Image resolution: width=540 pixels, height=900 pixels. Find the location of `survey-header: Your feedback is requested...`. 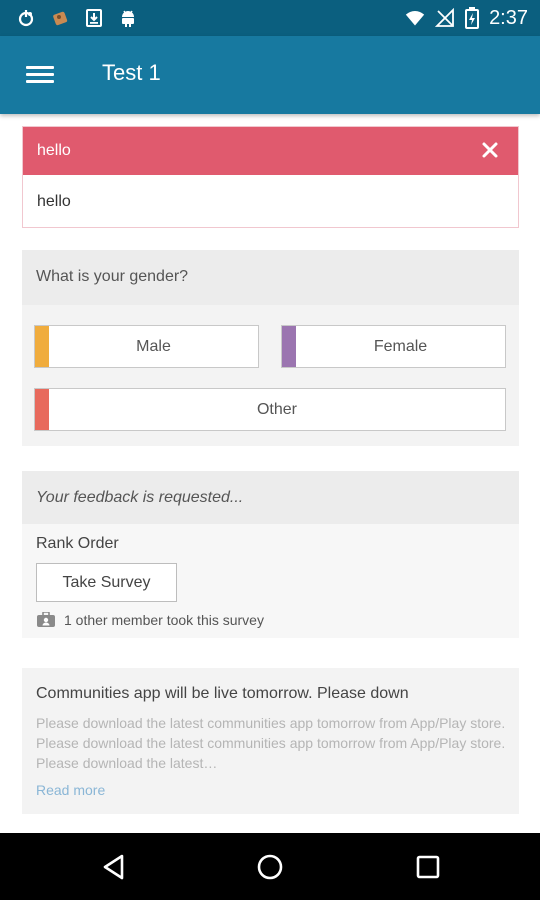

survey-header: Your feedback is requested... is located at coordinates (270, 497).